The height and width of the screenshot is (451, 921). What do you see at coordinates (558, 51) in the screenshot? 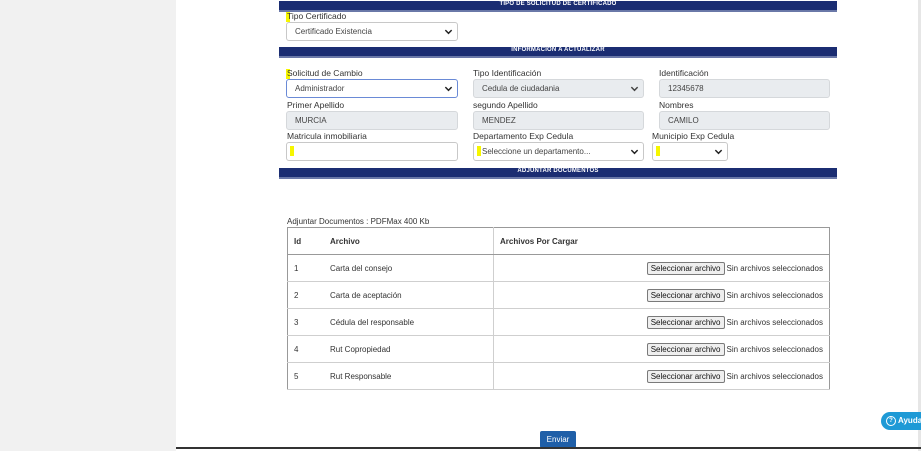
I see `section-bar-informacion: INFORMACION A ACTUALIZAR` at bounding box center [558, 51].